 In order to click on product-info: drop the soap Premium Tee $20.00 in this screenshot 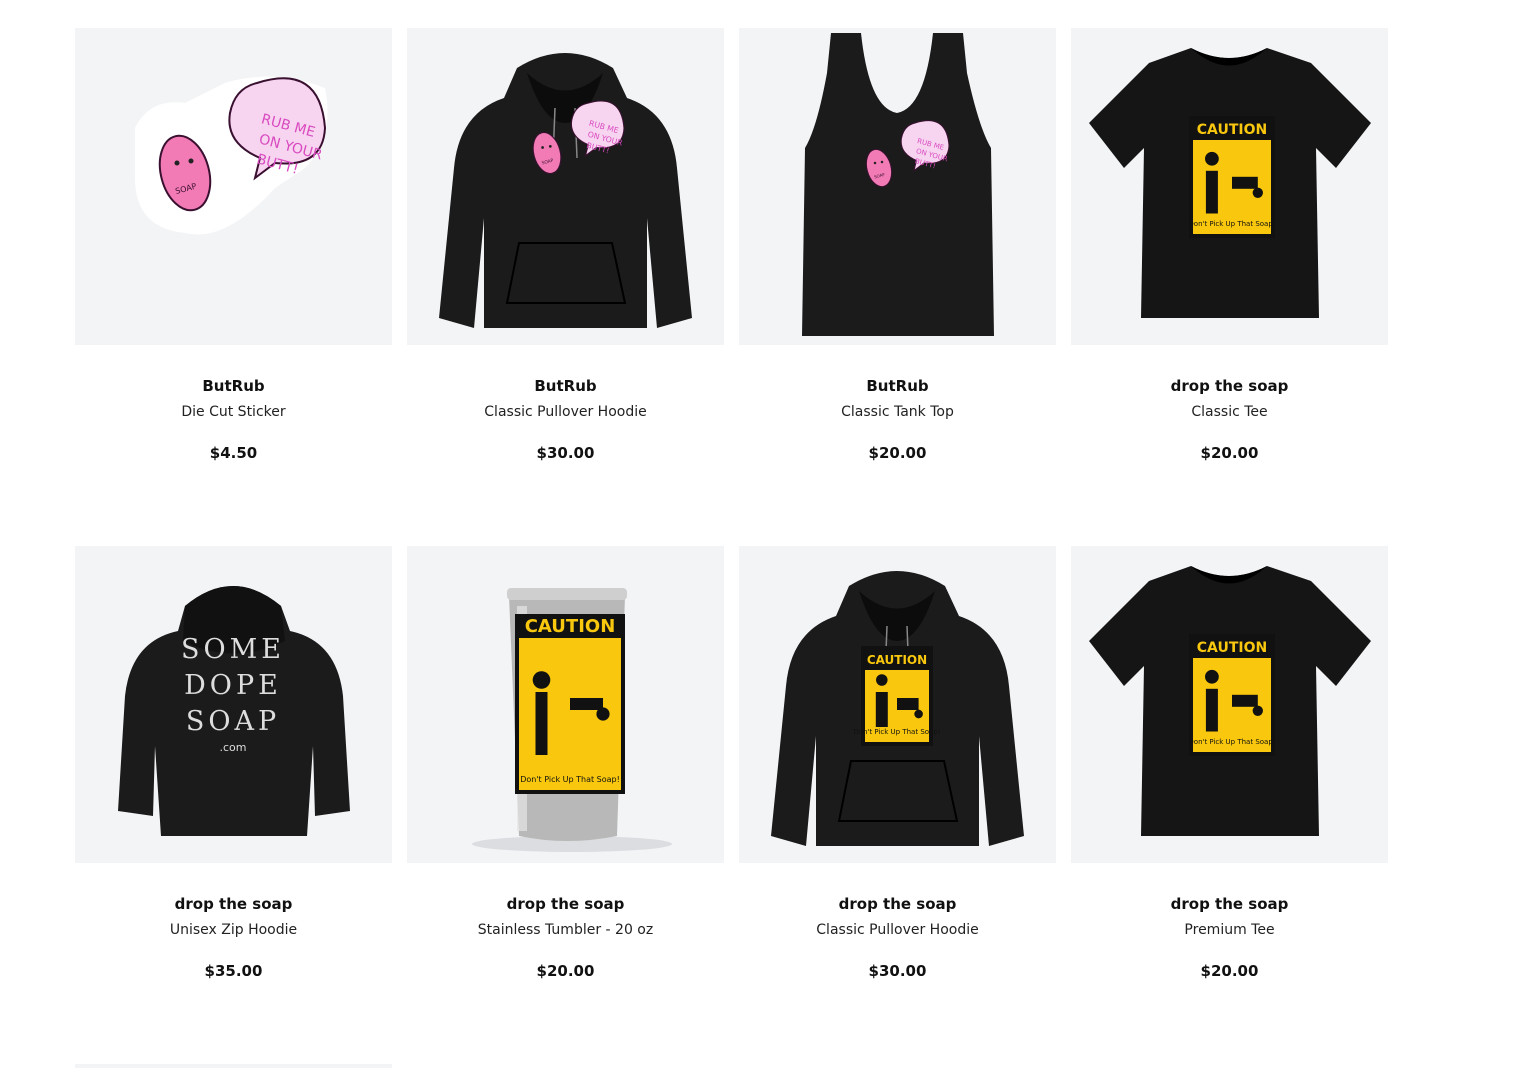, I will do `click(1229, 922)`.